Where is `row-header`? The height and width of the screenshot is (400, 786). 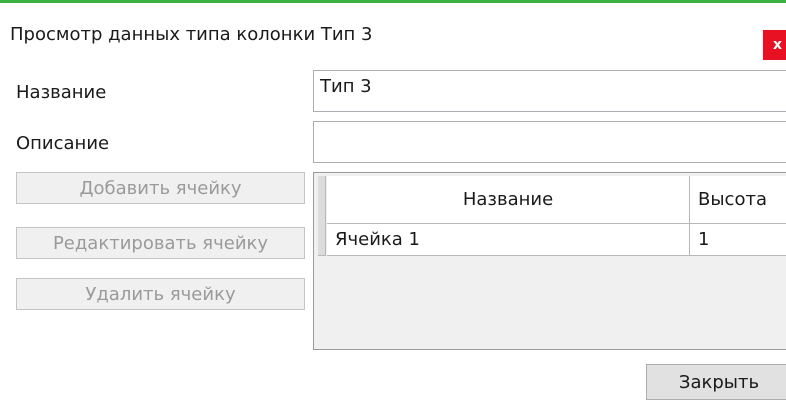
row-header is located at coordinates (322, 240).